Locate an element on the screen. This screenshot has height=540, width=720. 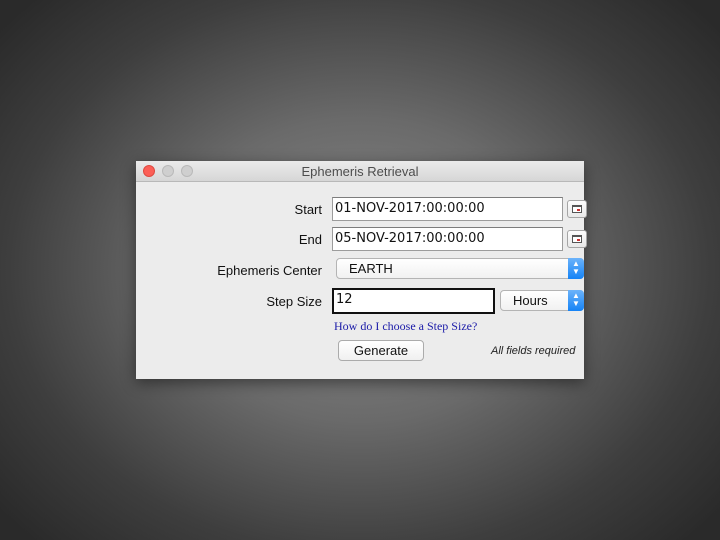
step-size-label: Step Size is located at coordinates (294, 301).